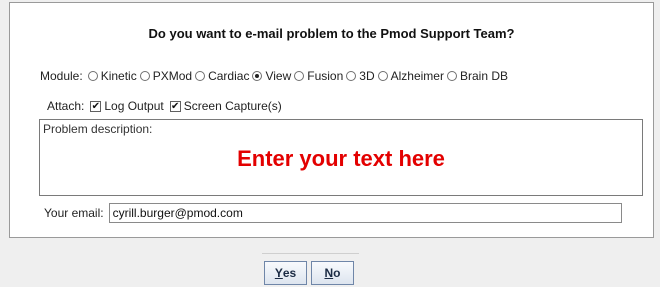 This screenshot has height=287, width=660. I want to click on radio-button-selected, so click(257, 76).